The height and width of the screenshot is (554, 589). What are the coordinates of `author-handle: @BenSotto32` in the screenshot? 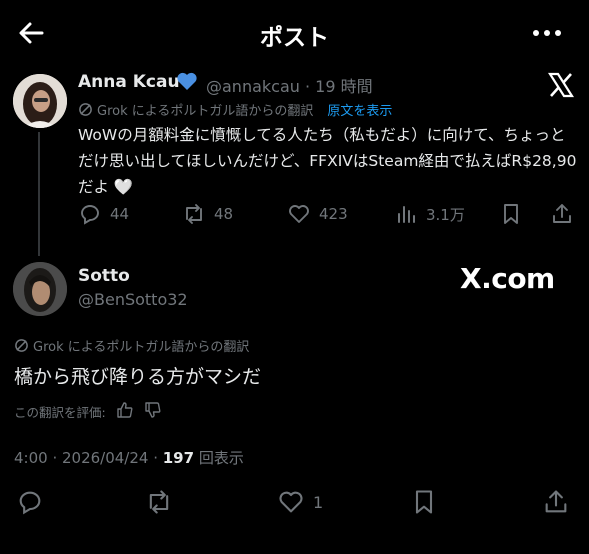 It's located at (133, 299).